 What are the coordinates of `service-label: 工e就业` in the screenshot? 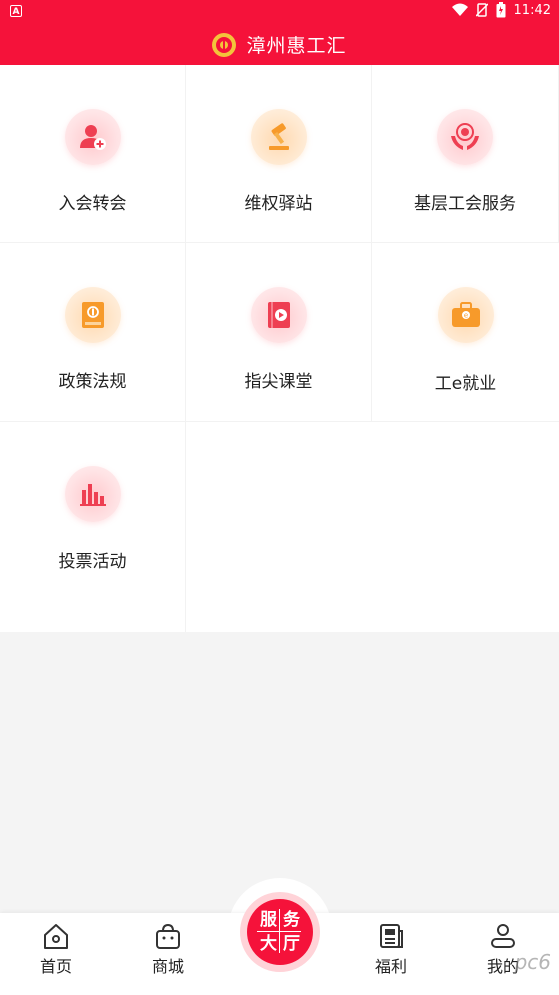 It's located at (465, 384).